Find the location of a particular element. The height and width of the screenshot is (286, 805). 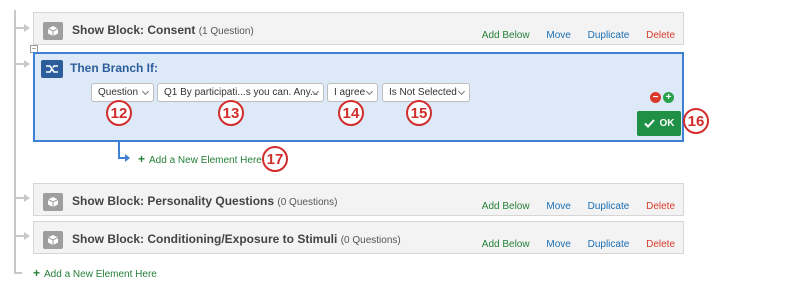

branch-title: Then Branch If: is located at coordinates (114, 68).